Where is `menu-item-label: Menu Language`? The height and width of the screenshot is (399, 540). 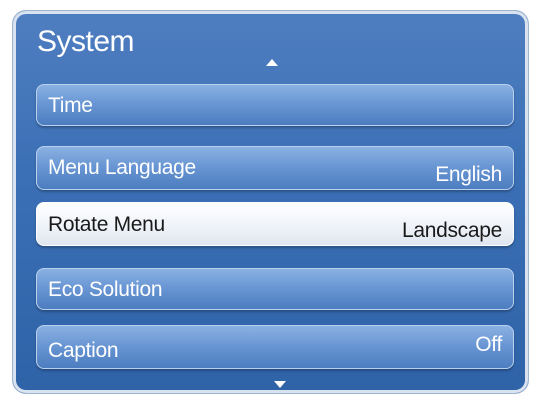 menu-item-label: Menu Language is located at coordinates (122, 167).